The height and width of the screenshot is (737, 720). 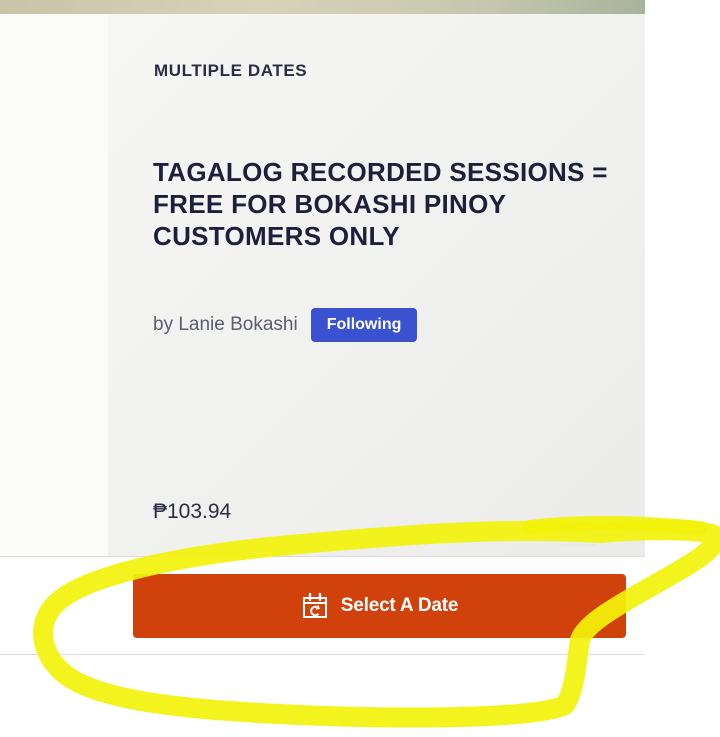 What do you see at coordinates (54, 285) in the screenshot?
I see `left-panel` at bounding box center [54, 285].